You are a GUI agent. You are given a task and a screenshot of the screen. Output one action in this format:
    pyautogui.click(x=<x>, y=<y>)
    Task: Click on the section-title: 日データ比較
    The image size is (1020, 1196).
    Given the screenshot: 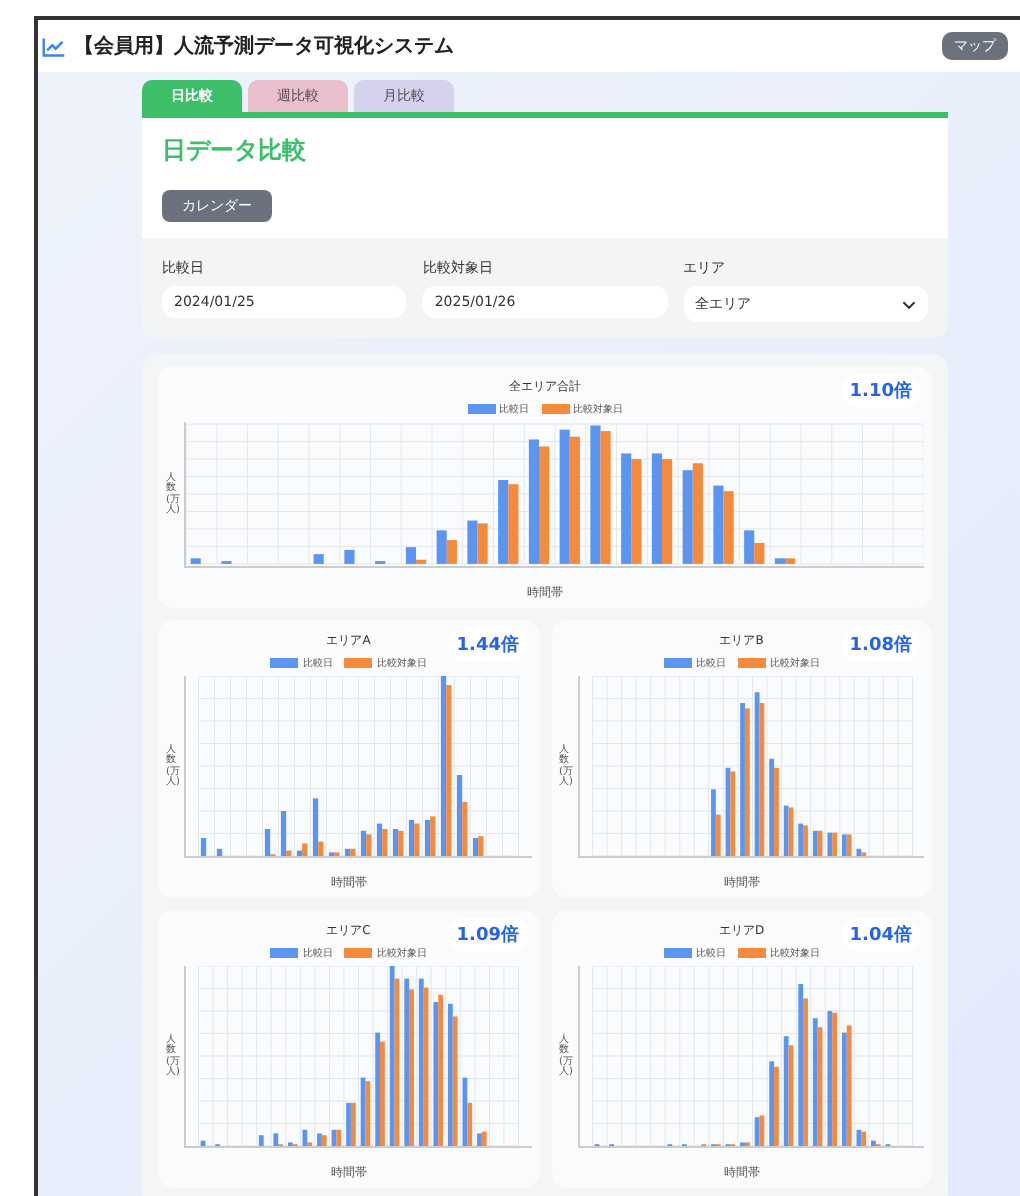 What is the action you would take?
    pyautogui.click(x=235, y=151)
    